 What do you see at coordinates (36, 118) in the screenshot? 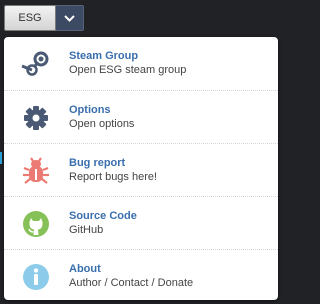
I see `gear-icon` at bounding box center [36, 118].